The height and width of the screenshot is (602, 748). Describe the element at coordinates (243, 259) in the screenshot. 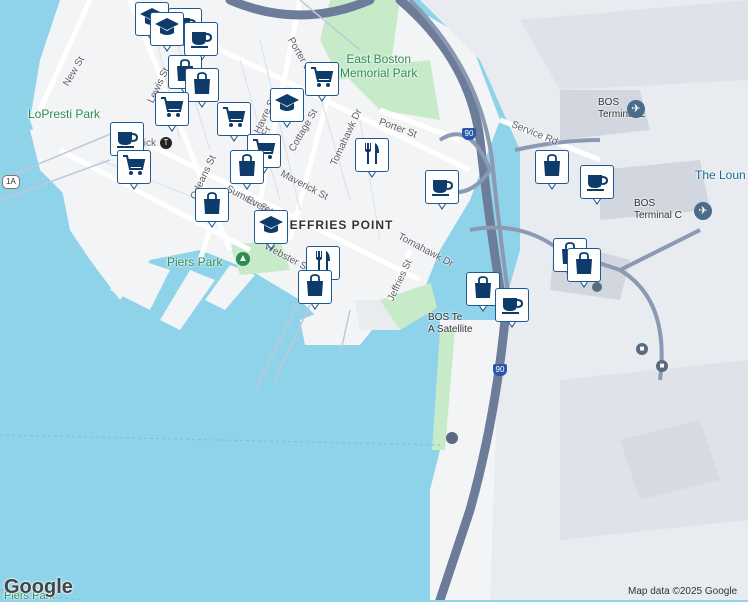

I see `park-tree-icon: ▲` at that location.